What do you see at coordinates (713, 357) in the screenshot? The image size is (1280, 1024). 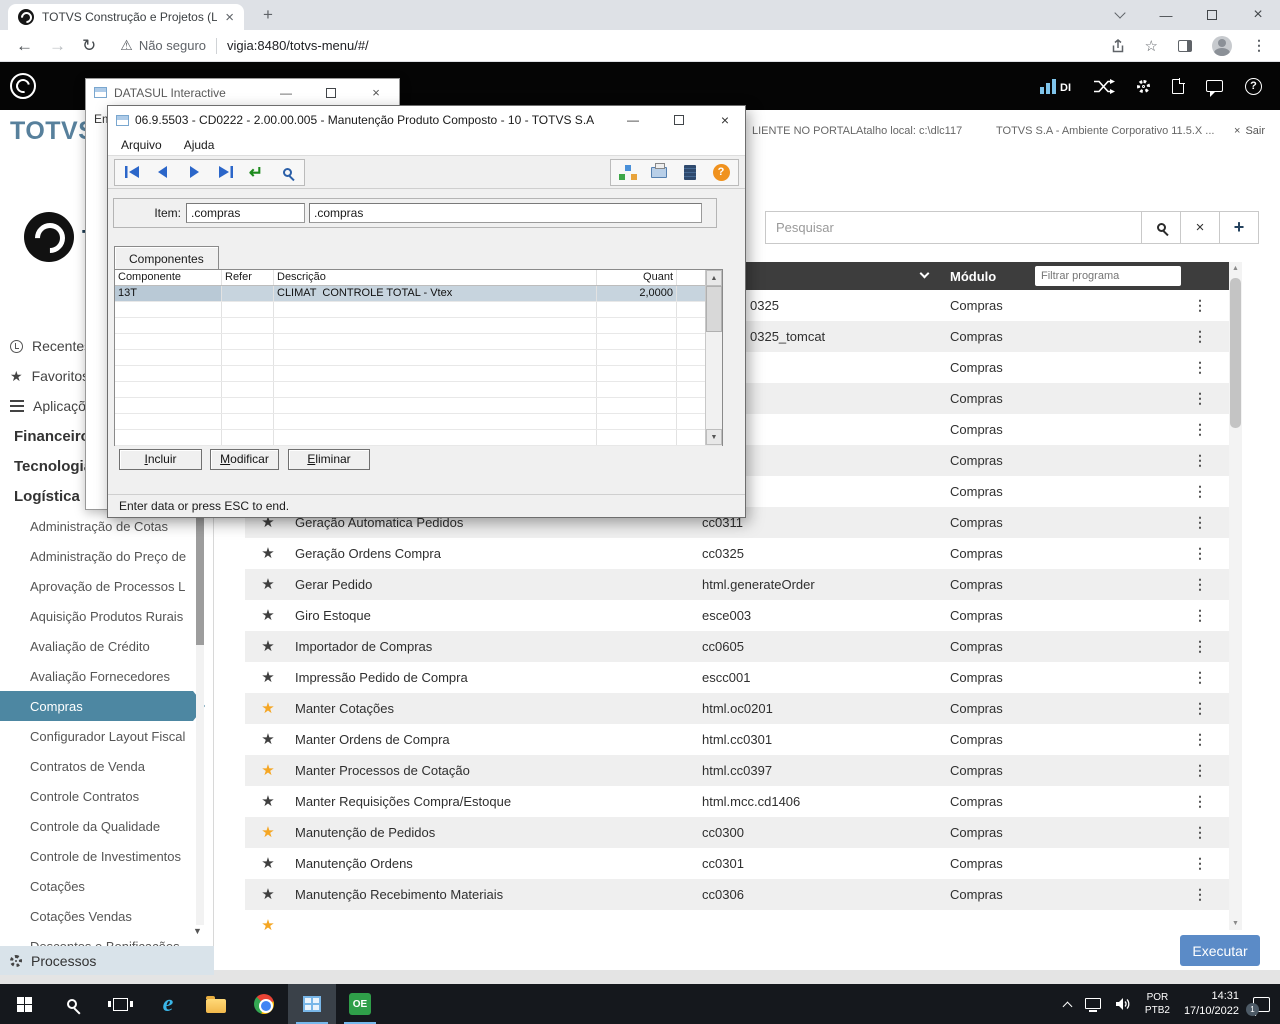 I see `grid-scrollbar: ▲ ▼` at bounding box center [713, 357].